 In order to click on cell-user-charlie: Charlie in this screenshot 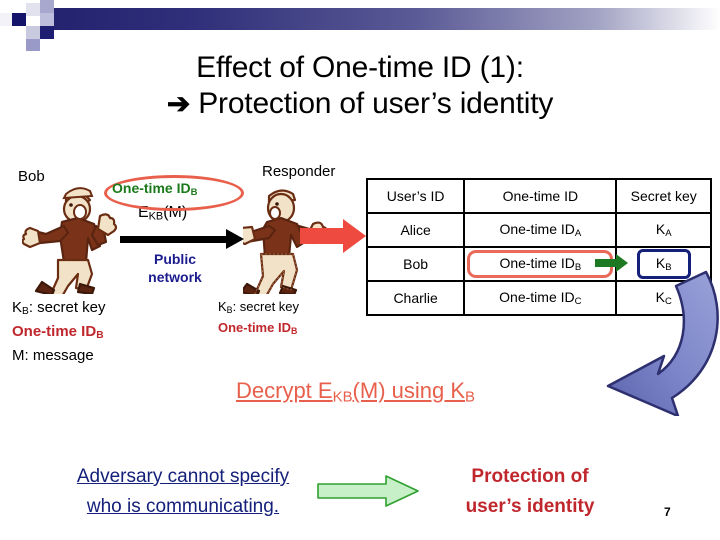, I will do `click(415, 298)`.